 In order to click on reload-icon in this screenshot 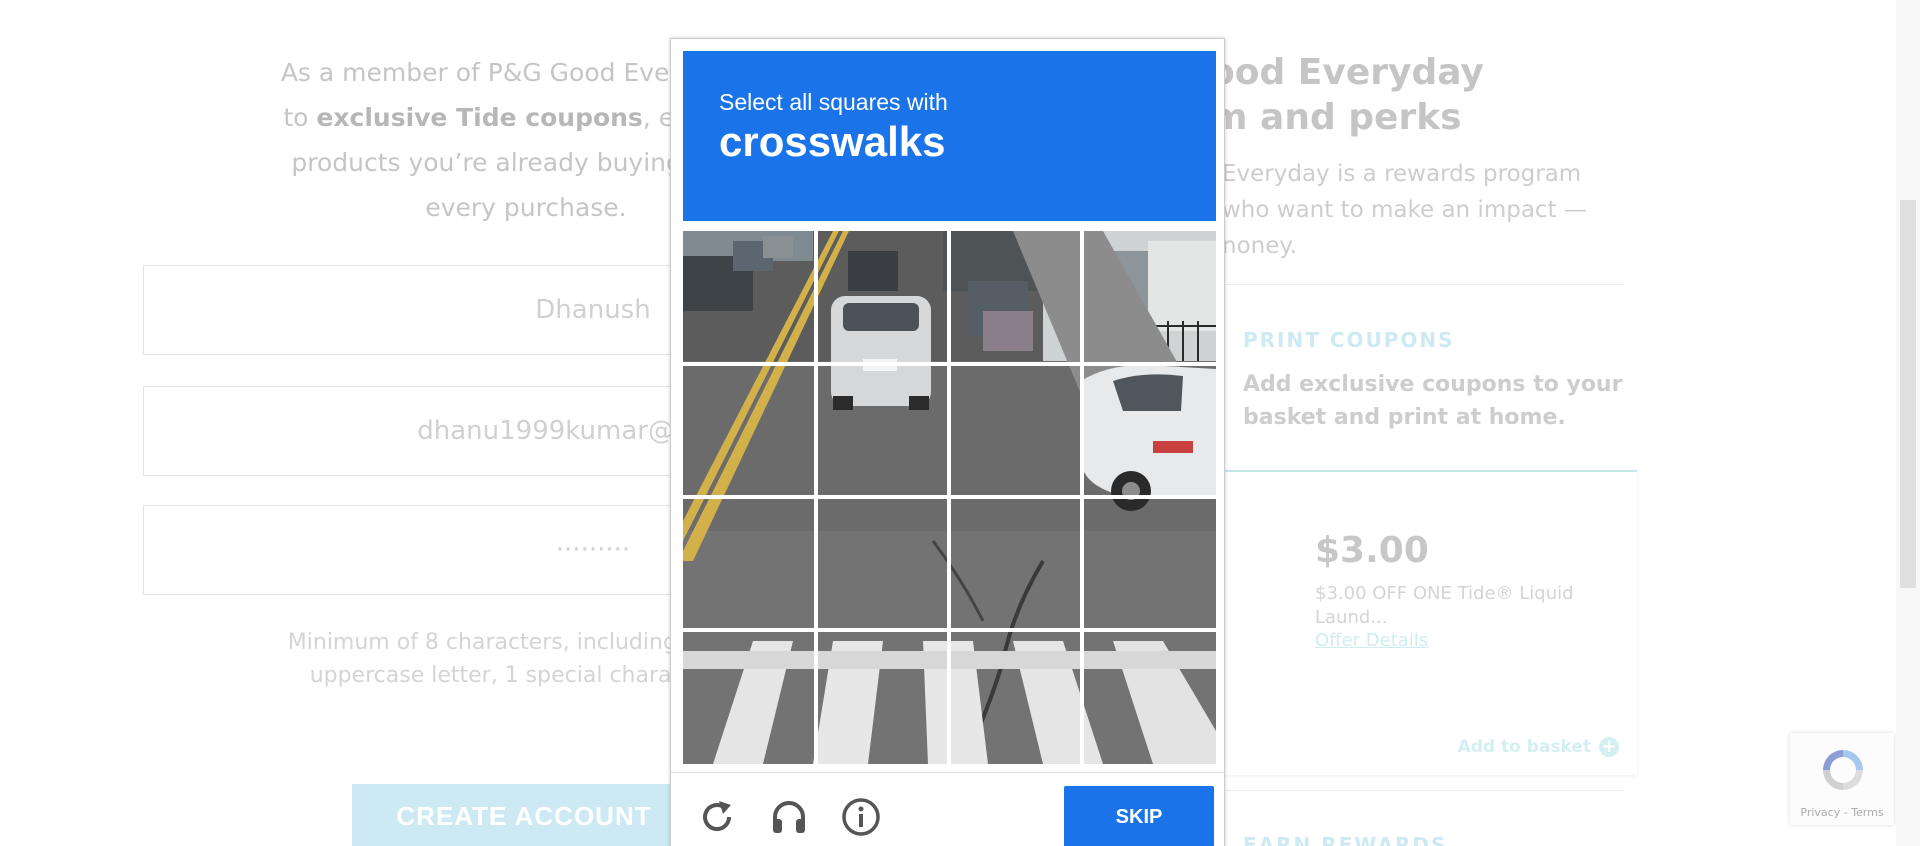, I will do `click(717, 817)`.